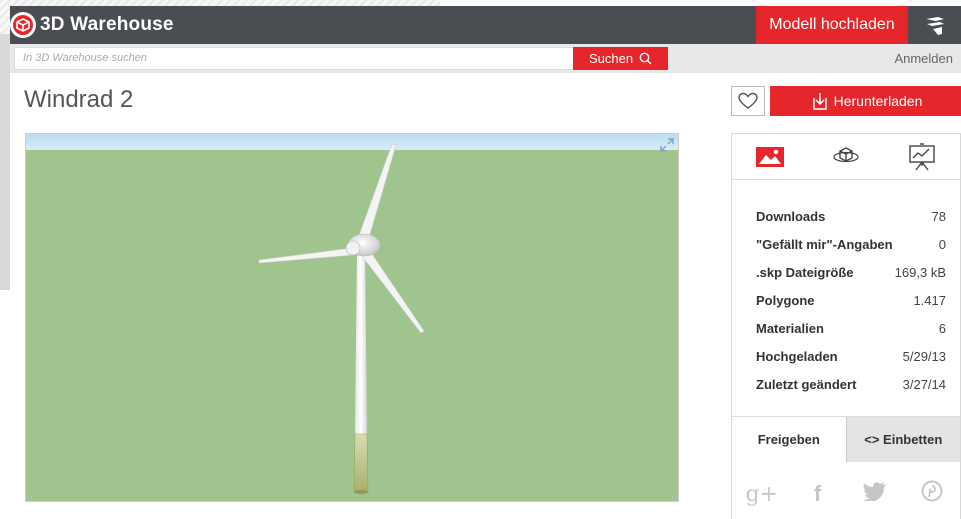  Describe the element at coordinates (938, 216) in the screenshot. I see `stat-value: 78` at that location.